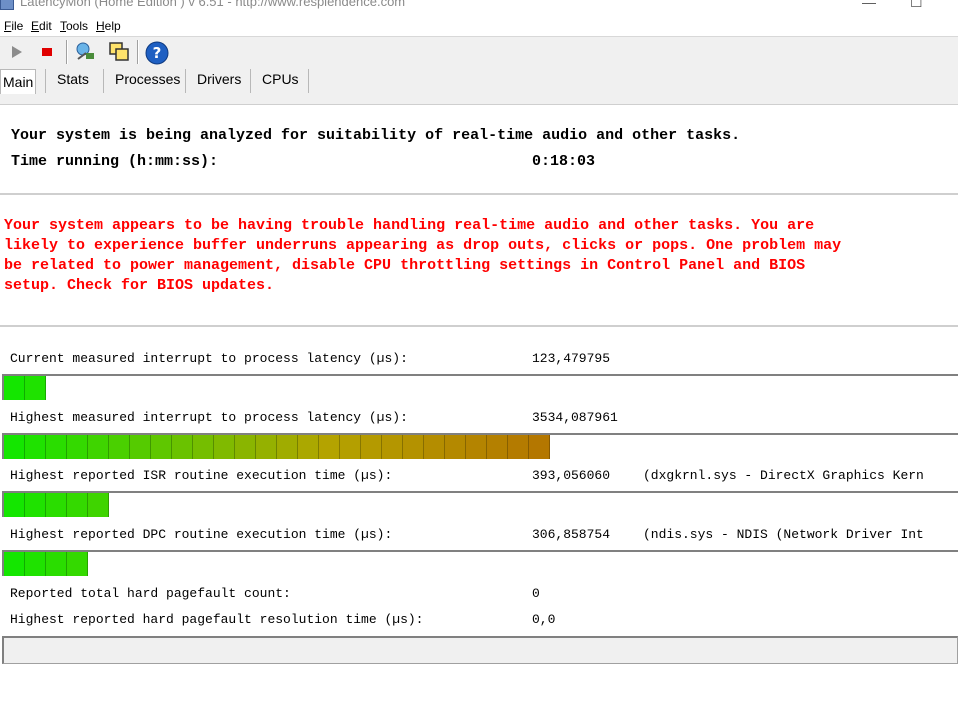 The height and width of the screenshot is (722, 958). What do you see at coordinates (74, 26) in the screenshot?
I see `menu-tools: Tools` at bounding box center [74, 26].